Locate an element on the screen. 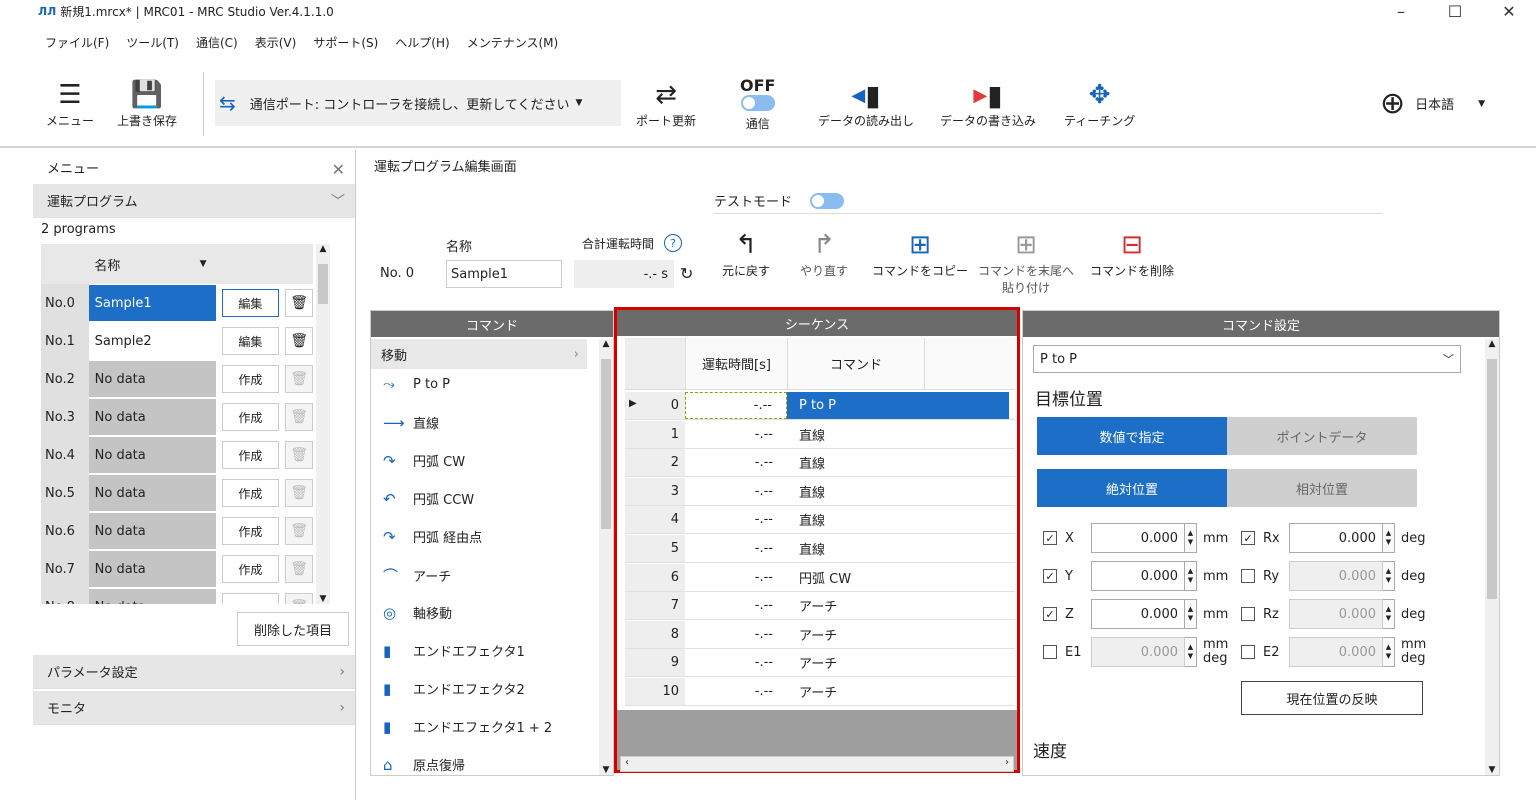  command-item: ⟶ 直線 is located at coordinates (411, 423).